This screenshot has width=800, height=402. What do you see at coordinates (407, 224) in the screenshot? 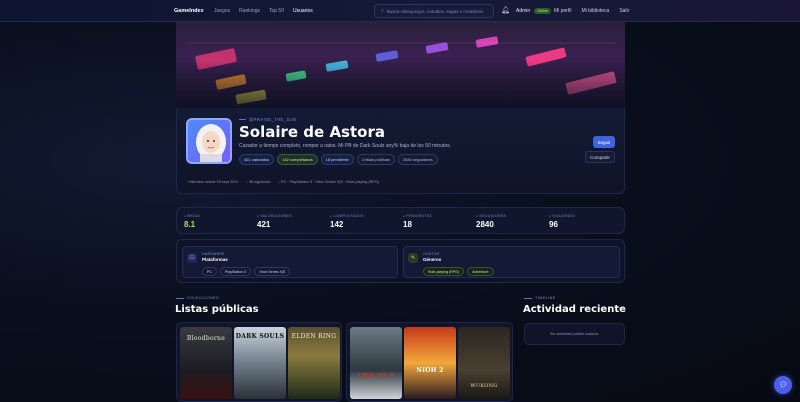
I see `stat-value: 18` at bounding box center [407, 224].